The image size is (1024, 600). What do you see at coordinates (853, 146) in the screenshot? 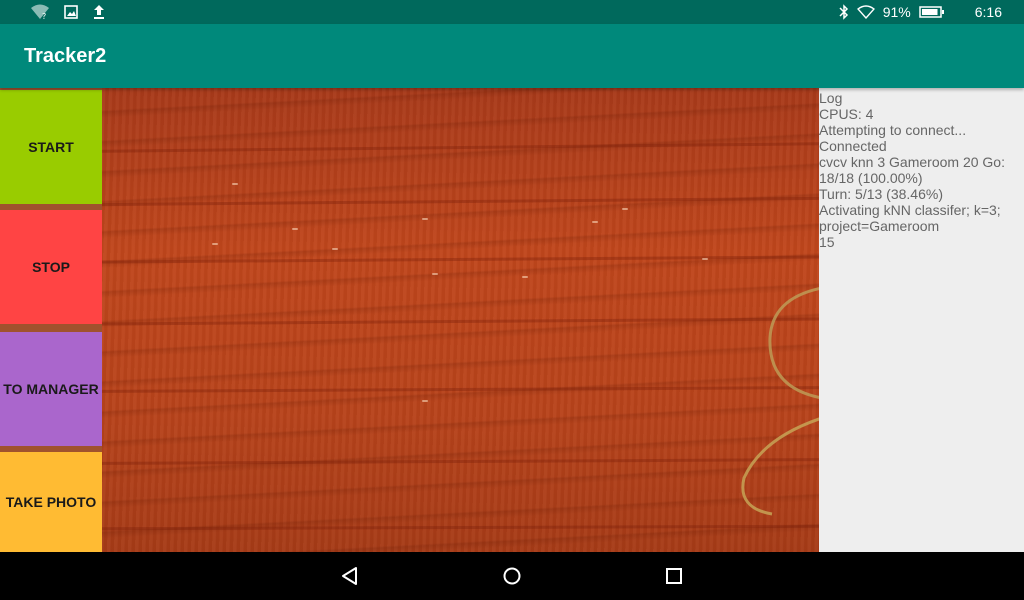
I see `log-line: Connected` at bounding box center [853, 146].